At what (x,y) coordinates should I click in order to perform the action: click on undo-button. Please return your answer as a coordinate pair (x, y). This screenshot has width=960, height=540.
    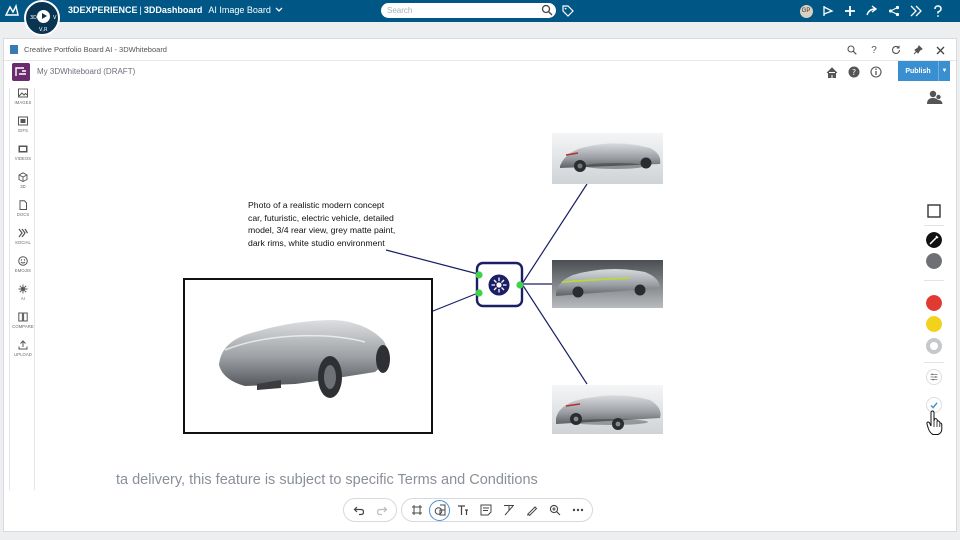
    Looking at the image, I should click on (358, 510).